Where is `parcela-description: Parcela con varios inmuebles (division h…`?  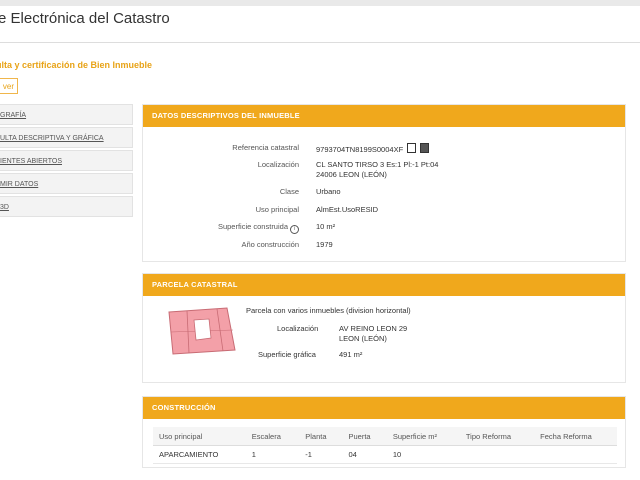
parcela-description: Parcela con varios inmuebles (division h… is located at coordinates (328, 310).